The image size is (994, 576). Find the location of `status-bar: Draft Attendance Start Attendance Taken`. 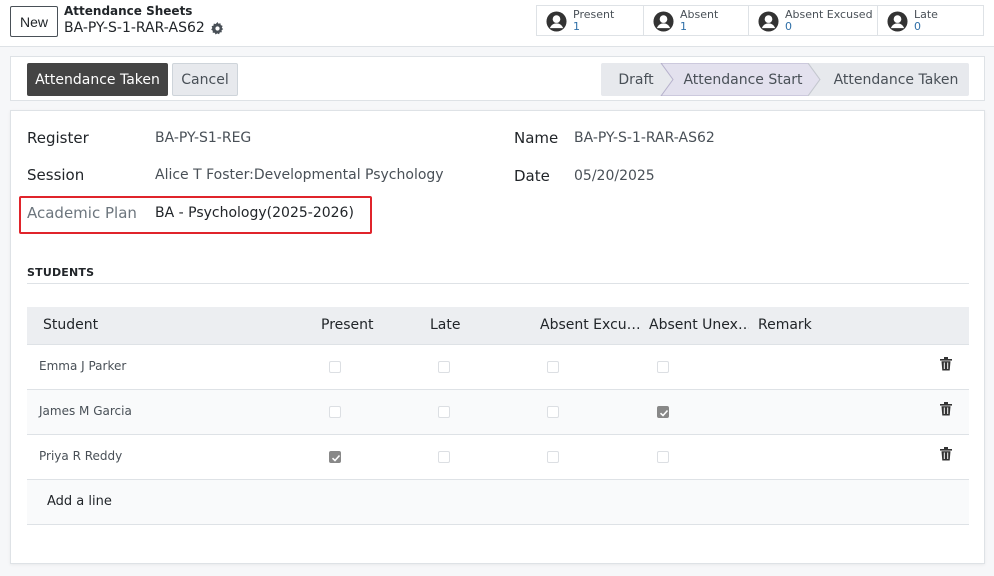

status-bar: Draft Attendance Start Attendance Taken is located at coordinates (785, 79).